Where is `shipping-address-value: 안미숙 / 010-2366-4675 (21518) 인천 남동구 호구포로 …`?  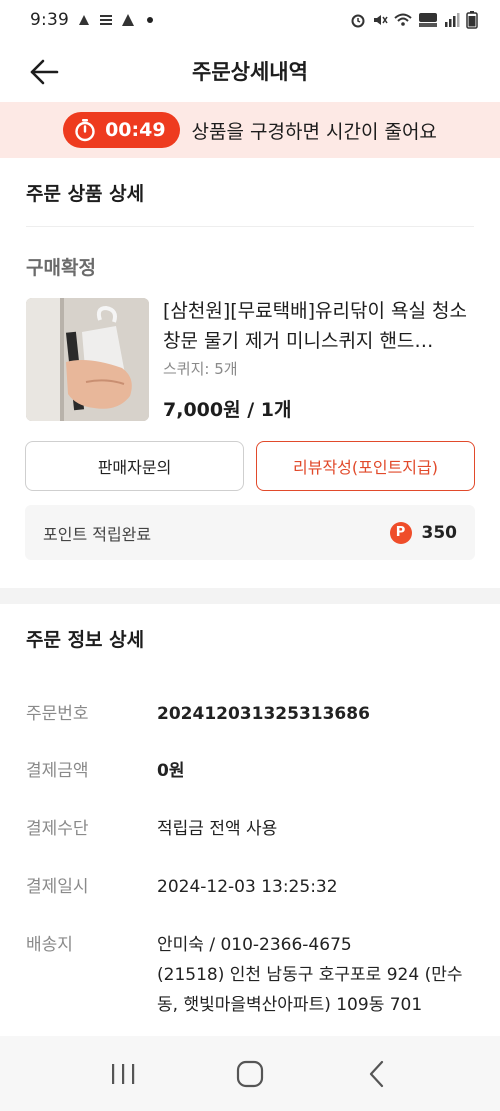
shipping-address-value: 안미숙 / 010-2366-4675 (21518) 인천 남동구 호구포로 … is located at coordinates (316, 975).